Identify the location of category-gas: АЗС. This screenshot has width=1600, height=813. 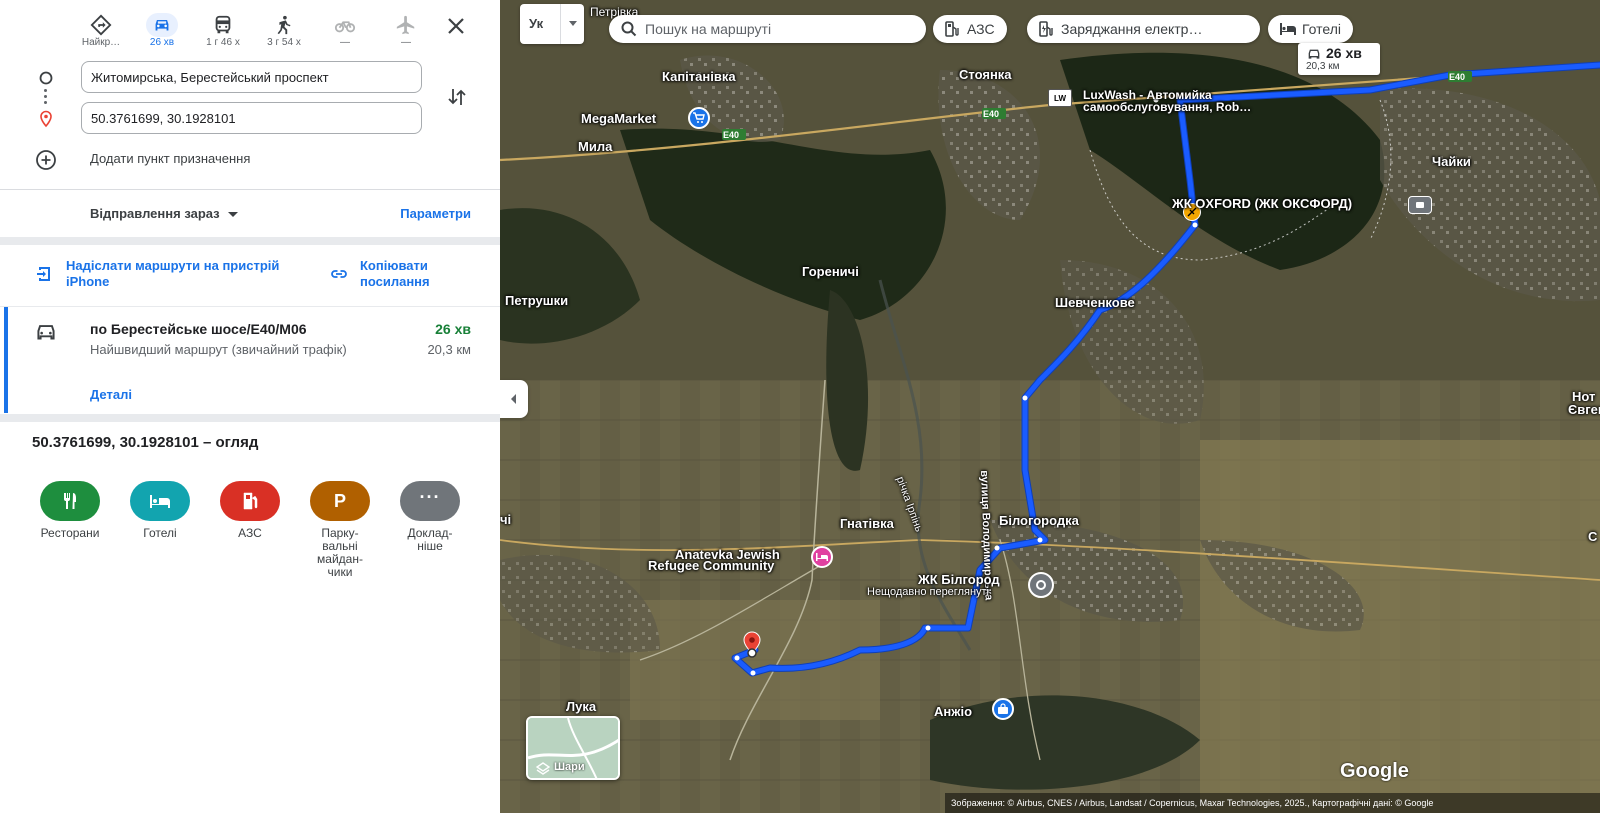
(250, 510).